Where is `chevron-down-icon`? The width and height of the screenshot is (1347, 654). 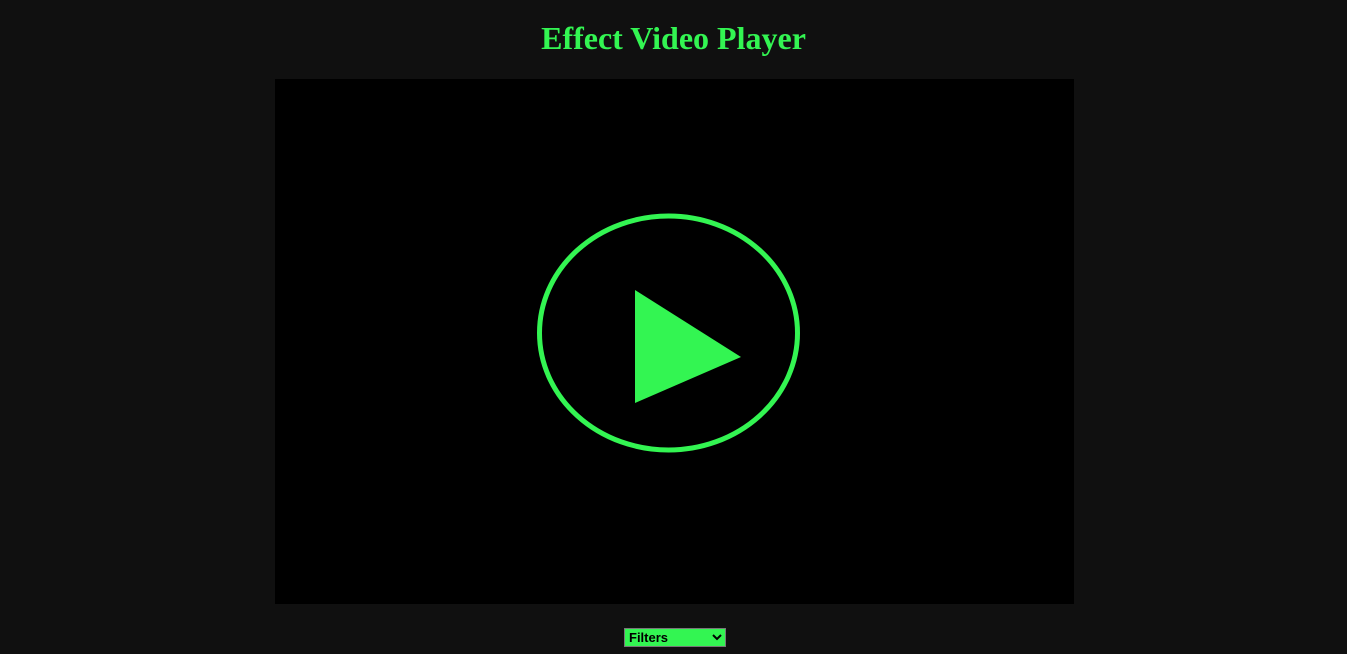 chevron-down-icon is located at coordinates (717, 637).